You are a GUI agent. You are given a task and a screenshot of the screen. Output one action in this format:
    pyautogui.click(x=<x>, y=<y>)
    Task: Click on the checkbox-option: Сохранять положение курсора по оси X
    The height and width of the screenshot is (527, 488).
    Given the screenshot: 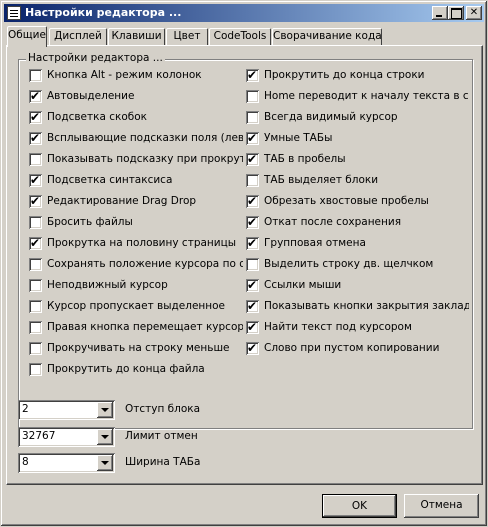 What is the action you would take?
    pyautogui.click(x=136, y=265)
    